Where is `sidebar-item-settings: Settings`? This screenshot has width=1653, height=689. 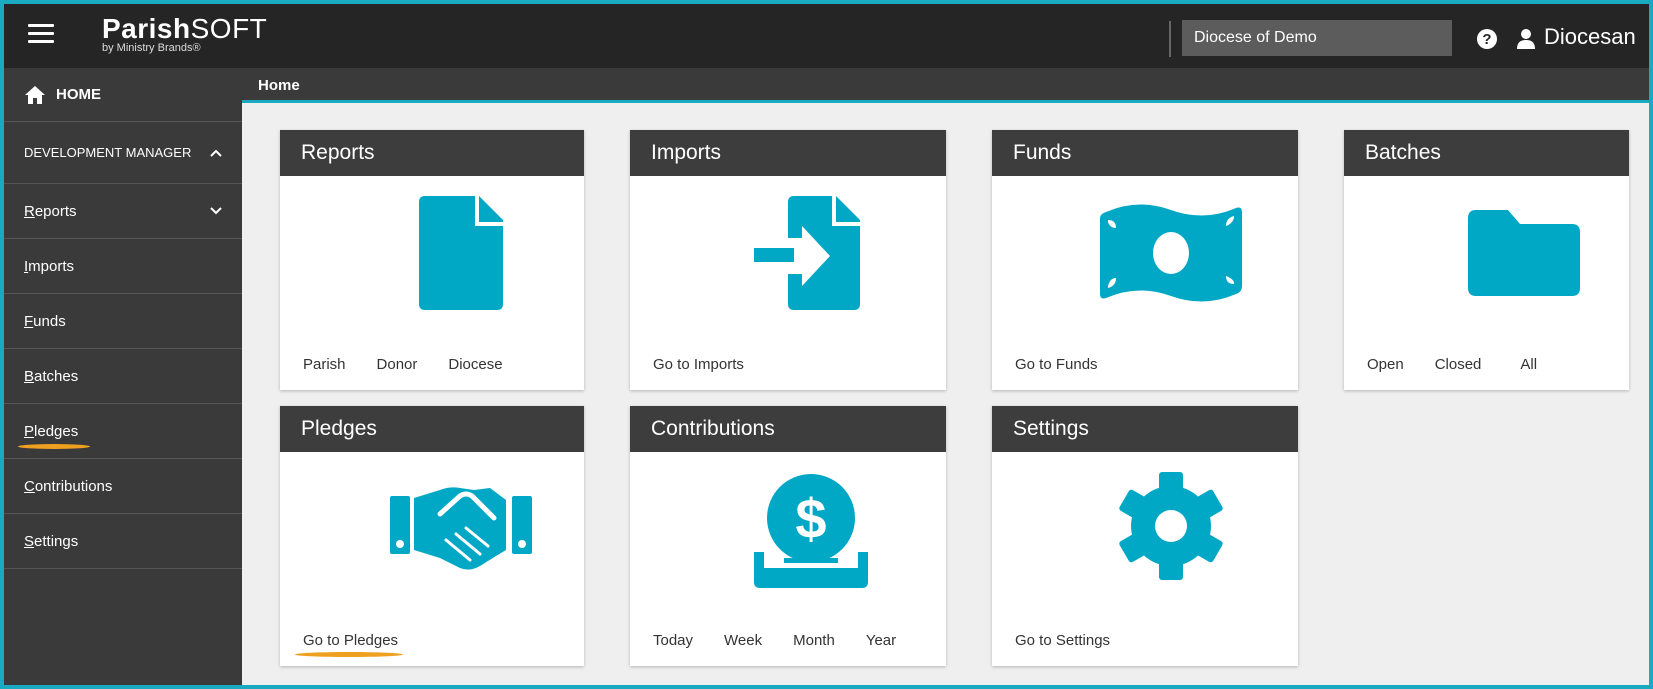 sidebar-item-settings: Settings is located at coordinates (123, 541).